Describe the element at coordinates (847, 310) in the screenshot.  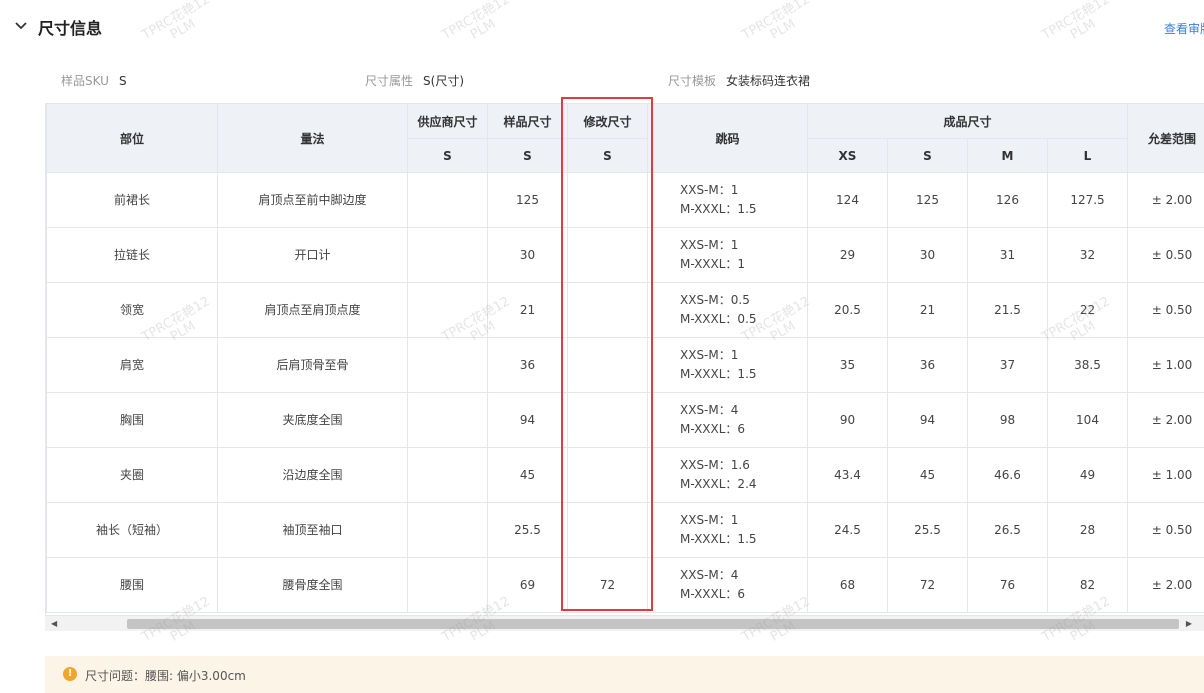
I see `cell-size-xs: 20.5` at that location.